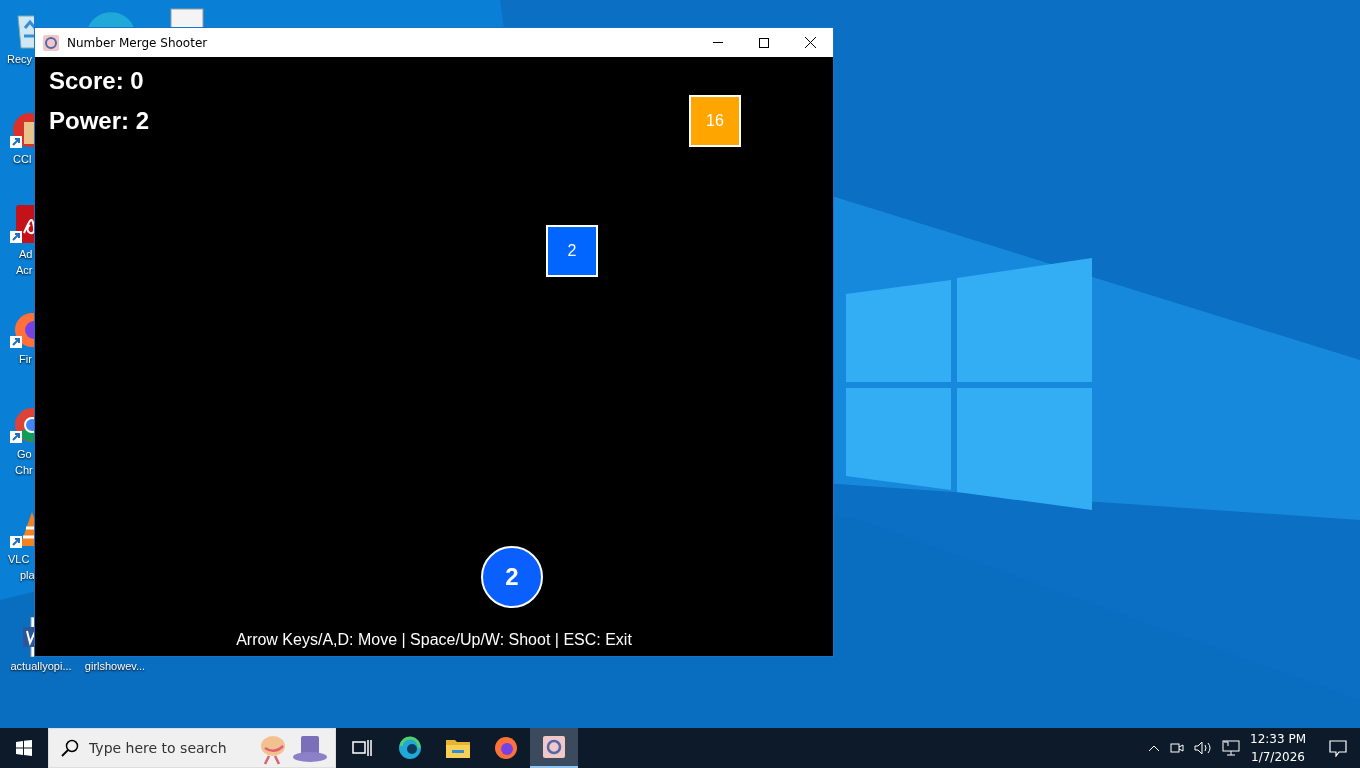  Describe the element at coordinates (1278, 757) in the screenshot. I see `clock-date: 1/7/2026` at that location.